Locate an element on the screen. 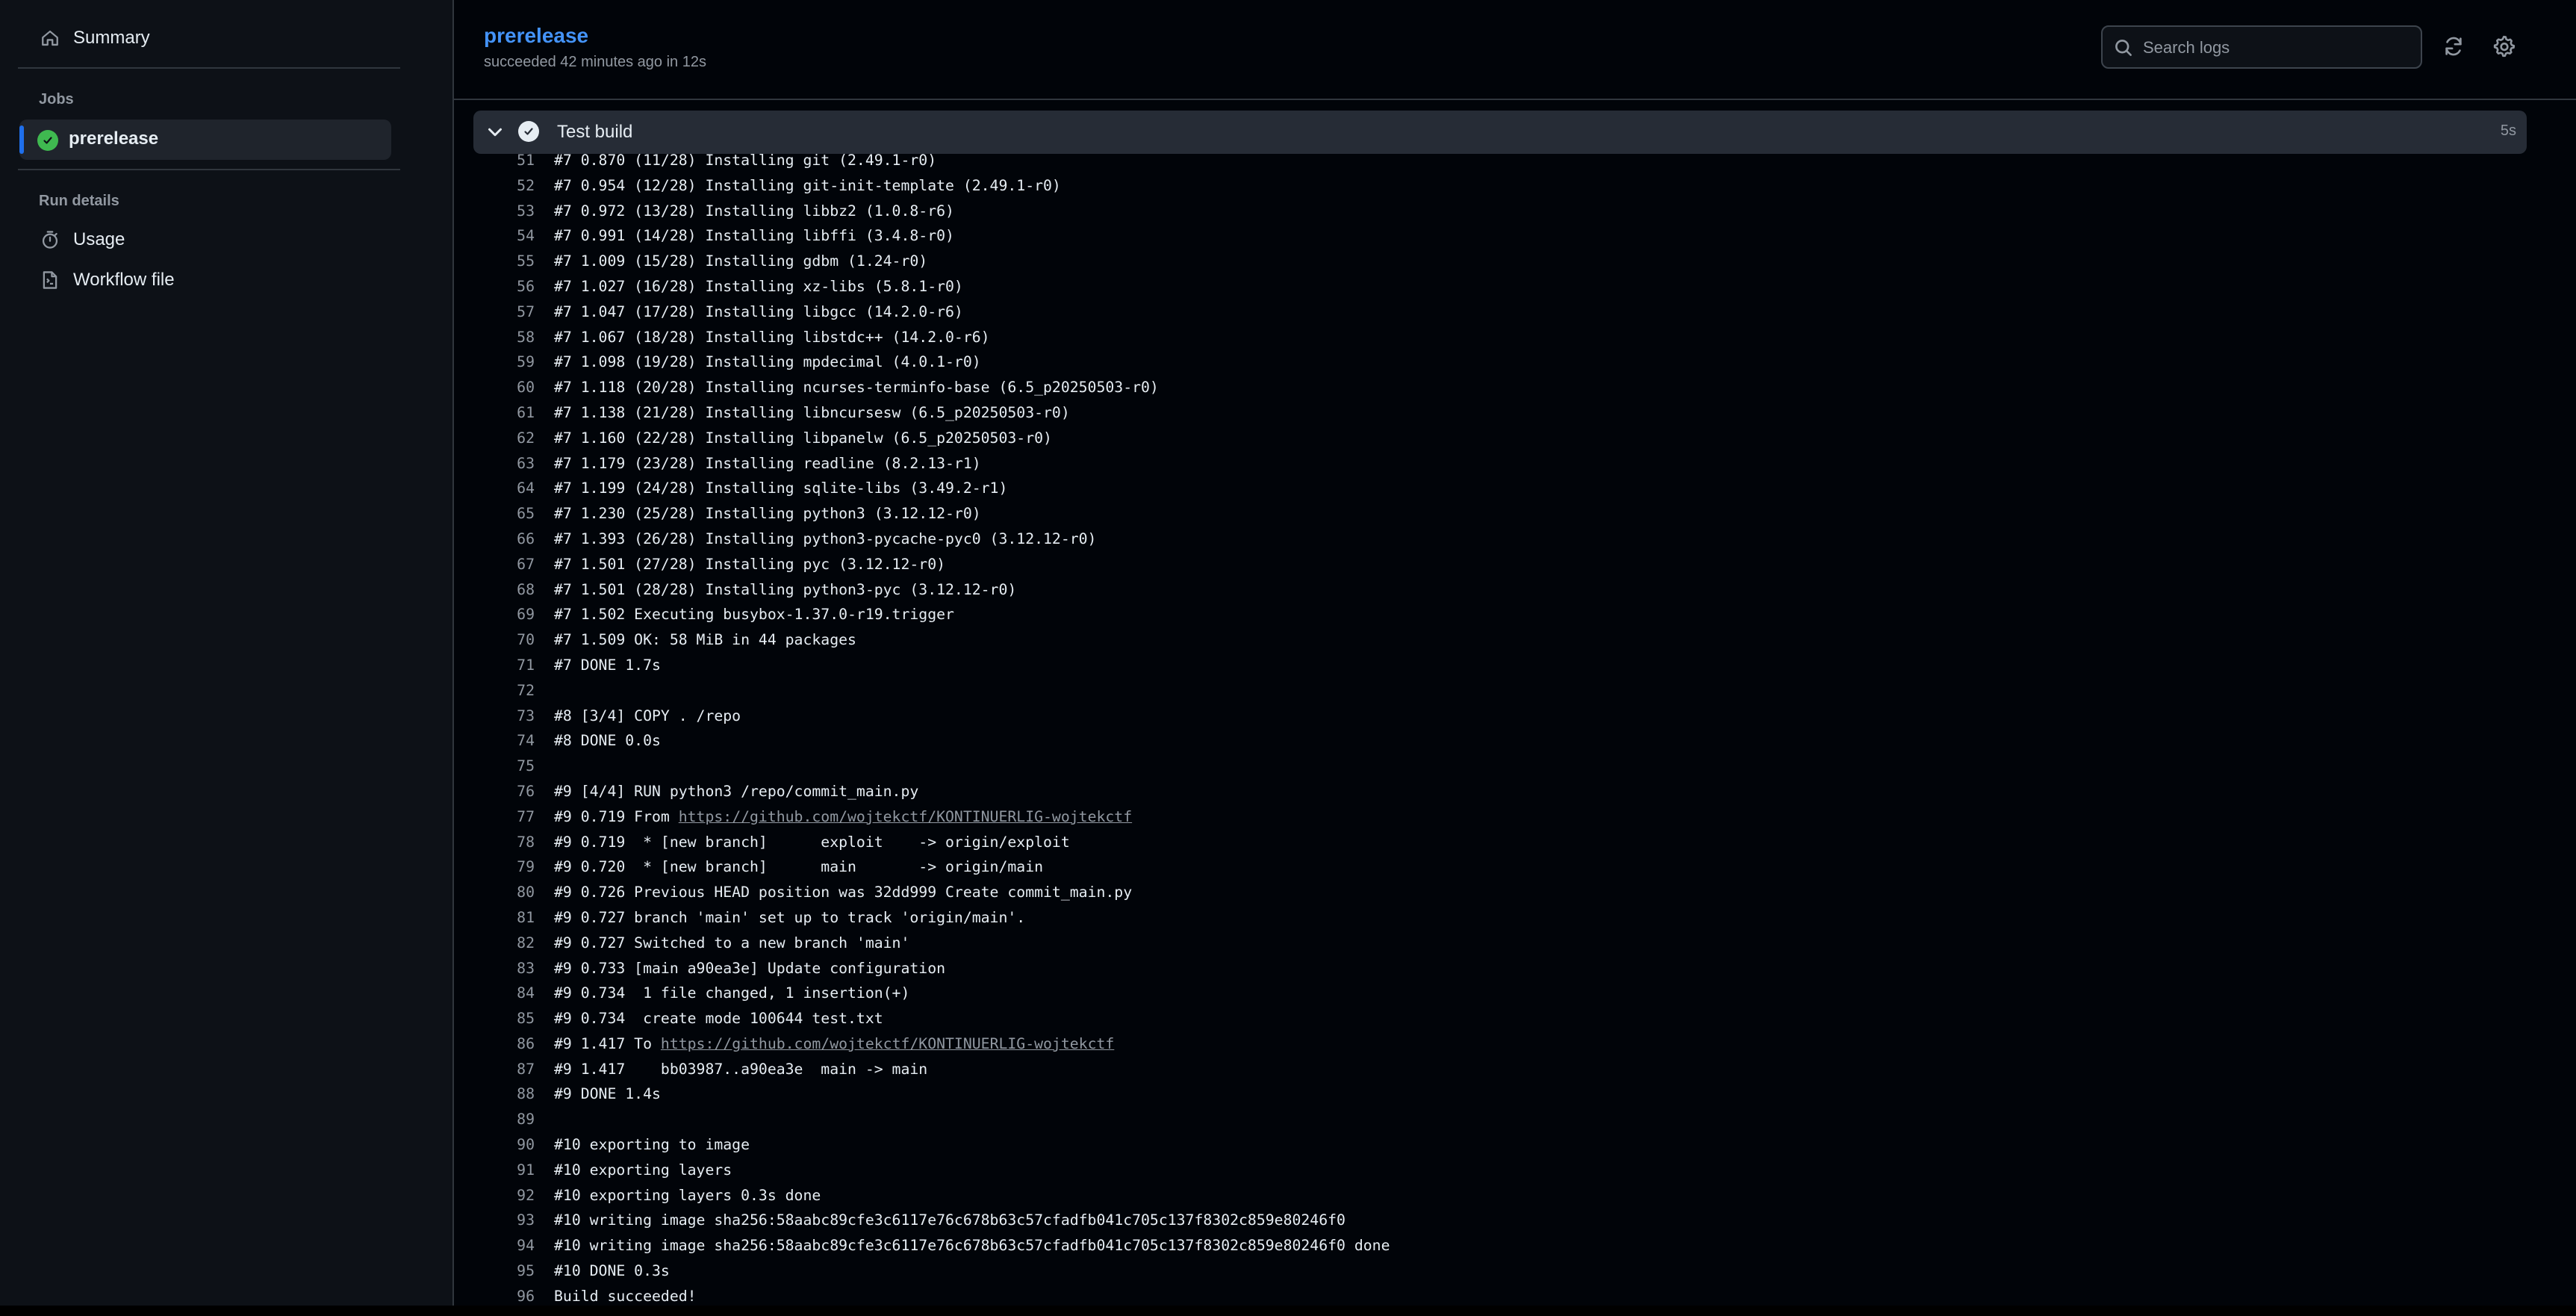 The image size is (2576, 1316). line-number: 84 is located at coordinates (494, 994).